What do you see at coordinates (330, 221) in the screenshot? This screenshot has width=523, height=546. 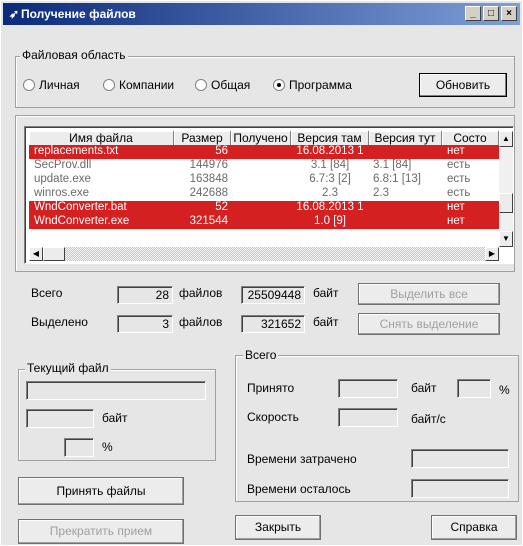 I see `table-cell: 1.0 [9]` at bounding box center [330, 221].